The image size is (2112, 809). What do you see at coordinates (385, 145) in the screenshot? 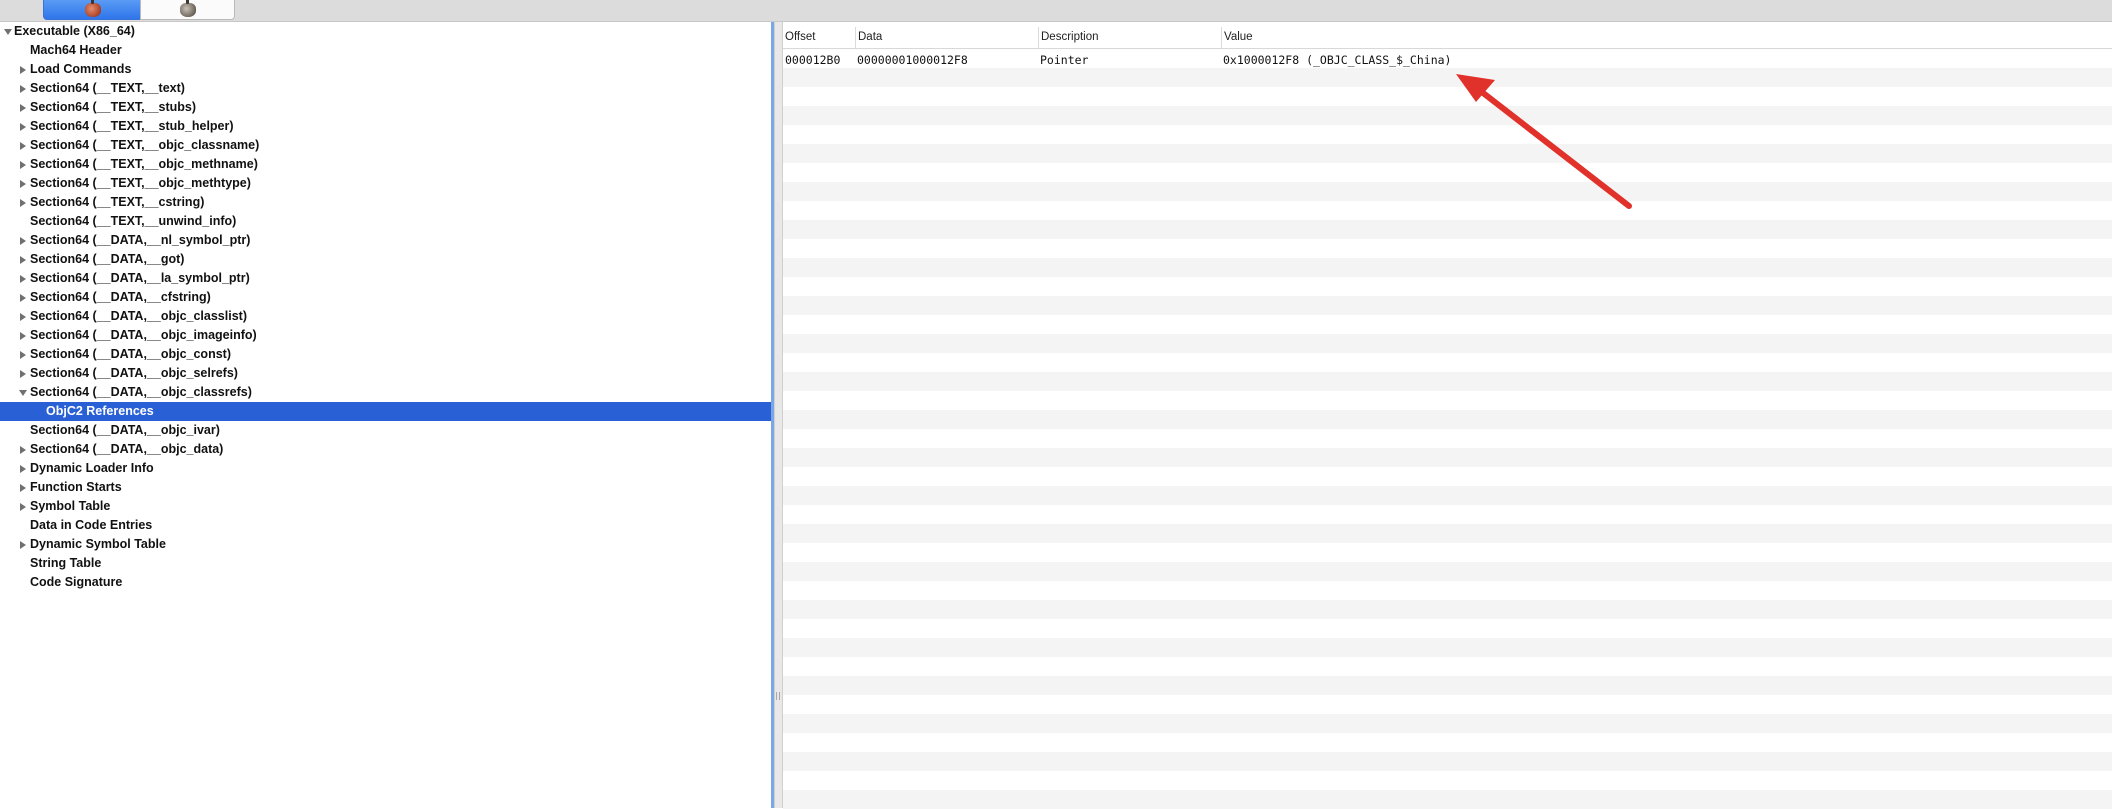
I see `tree-item: Section64 (__TEXT,__objc_classname)` at bounding box center [385, 145].